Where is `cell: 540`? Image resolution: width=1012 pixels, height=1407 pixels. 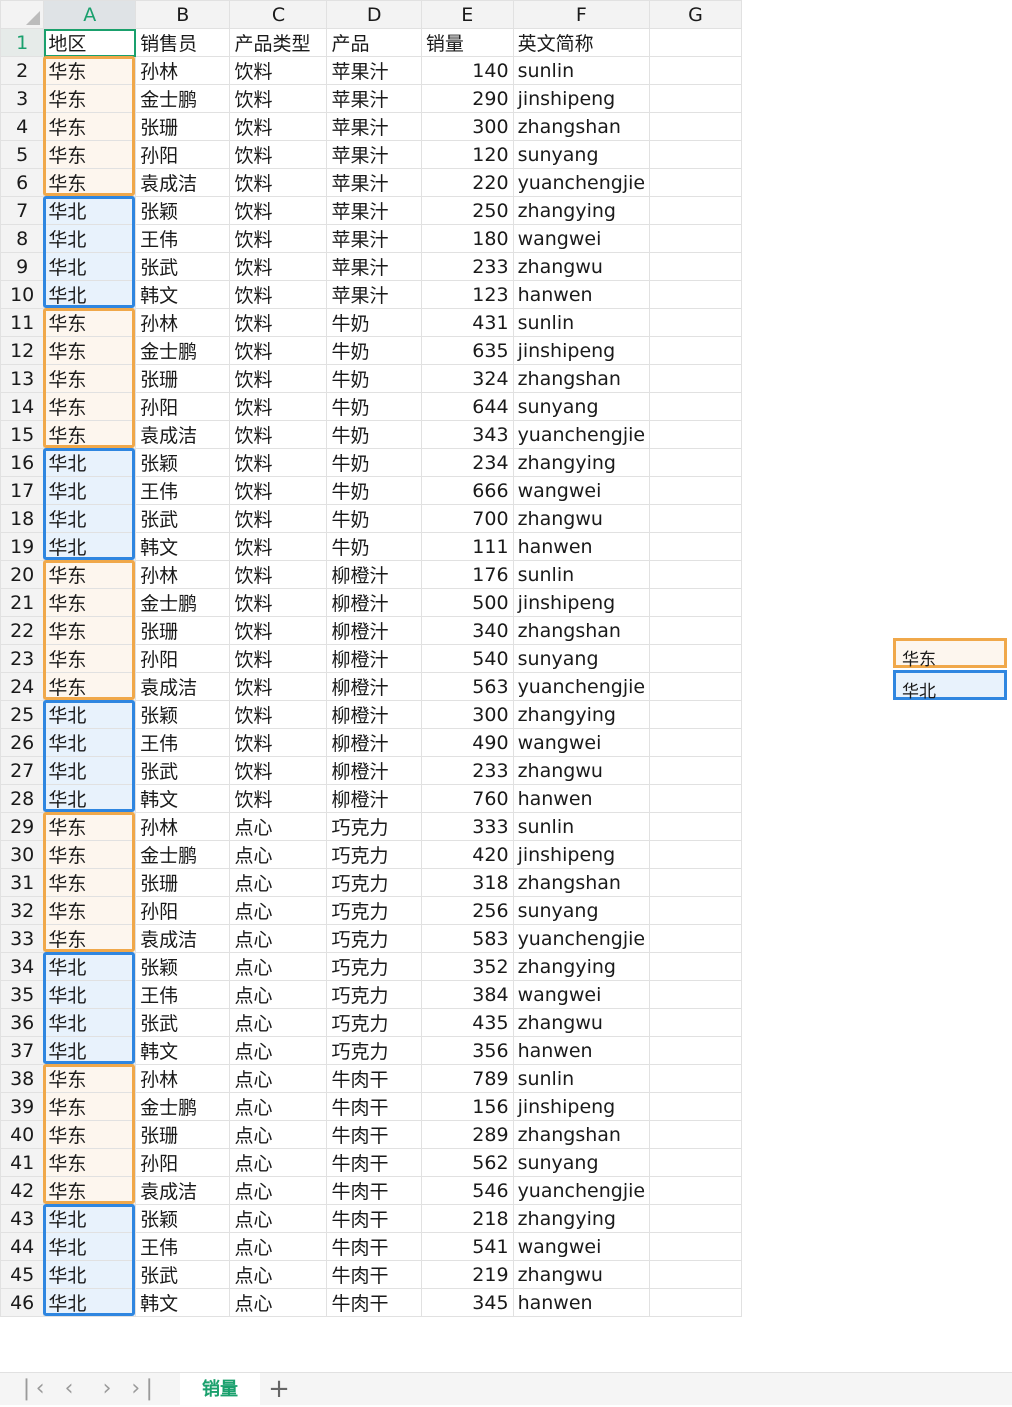
cell: 540 is located at coordinates (467, 658).